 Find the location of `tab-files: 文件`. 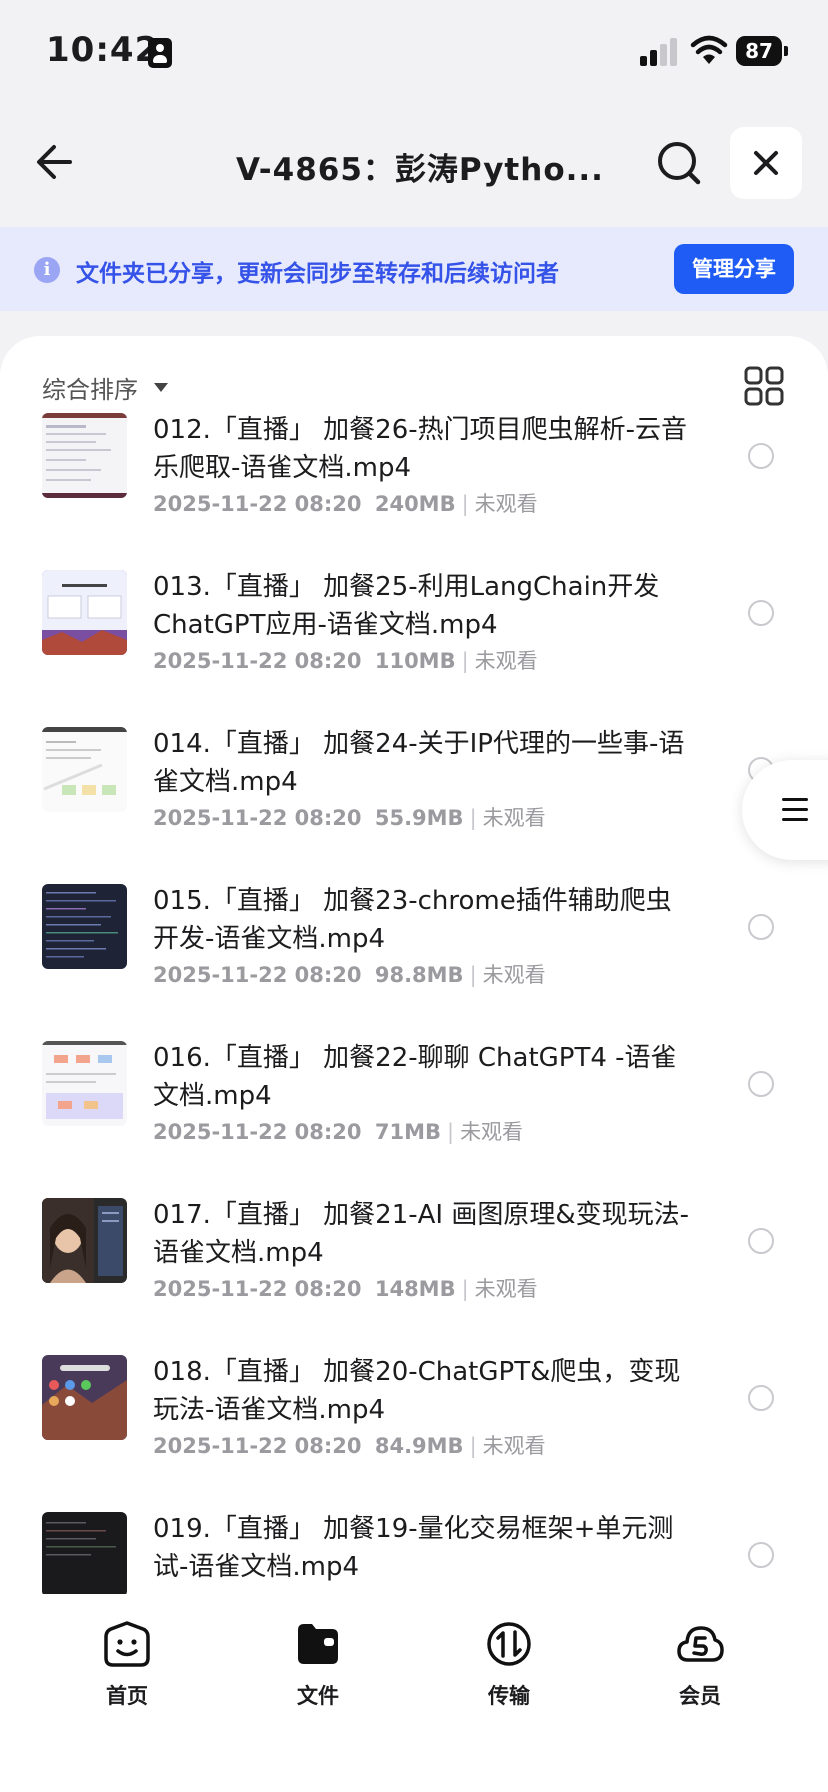

tab-files: 文件 is located at coordinates (318, 1665).